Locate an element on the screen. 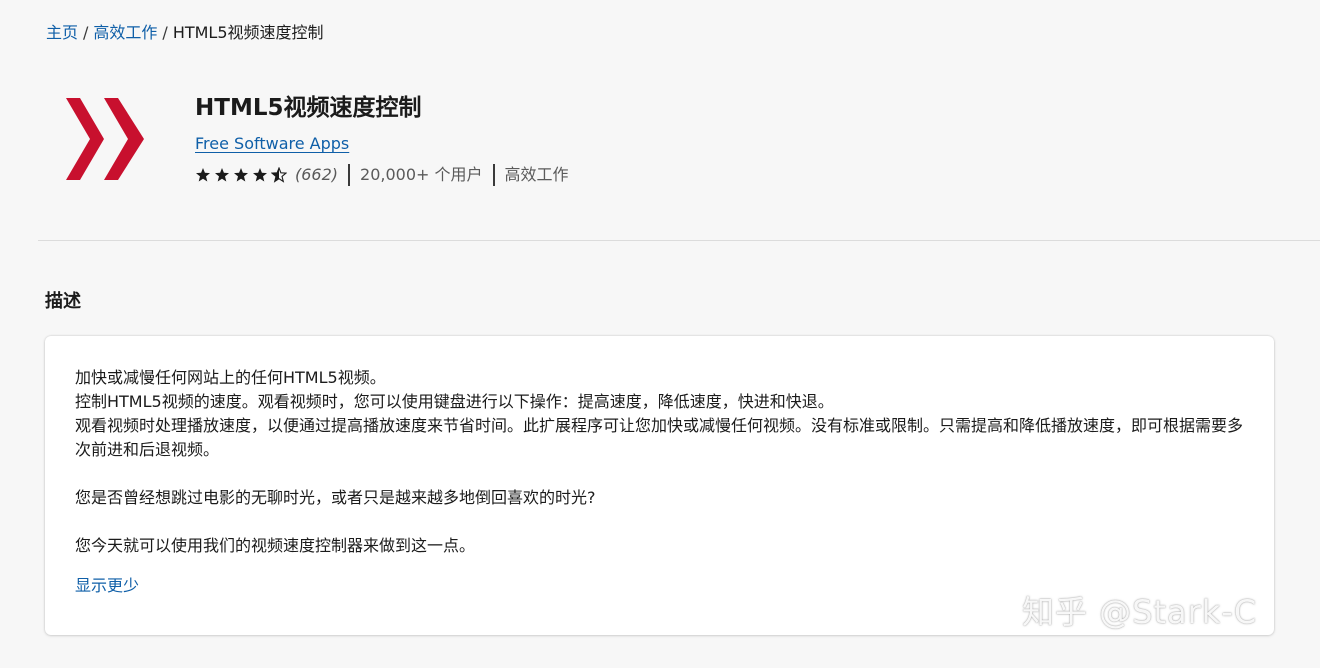  header-divider is located at coordinates (679, 240).